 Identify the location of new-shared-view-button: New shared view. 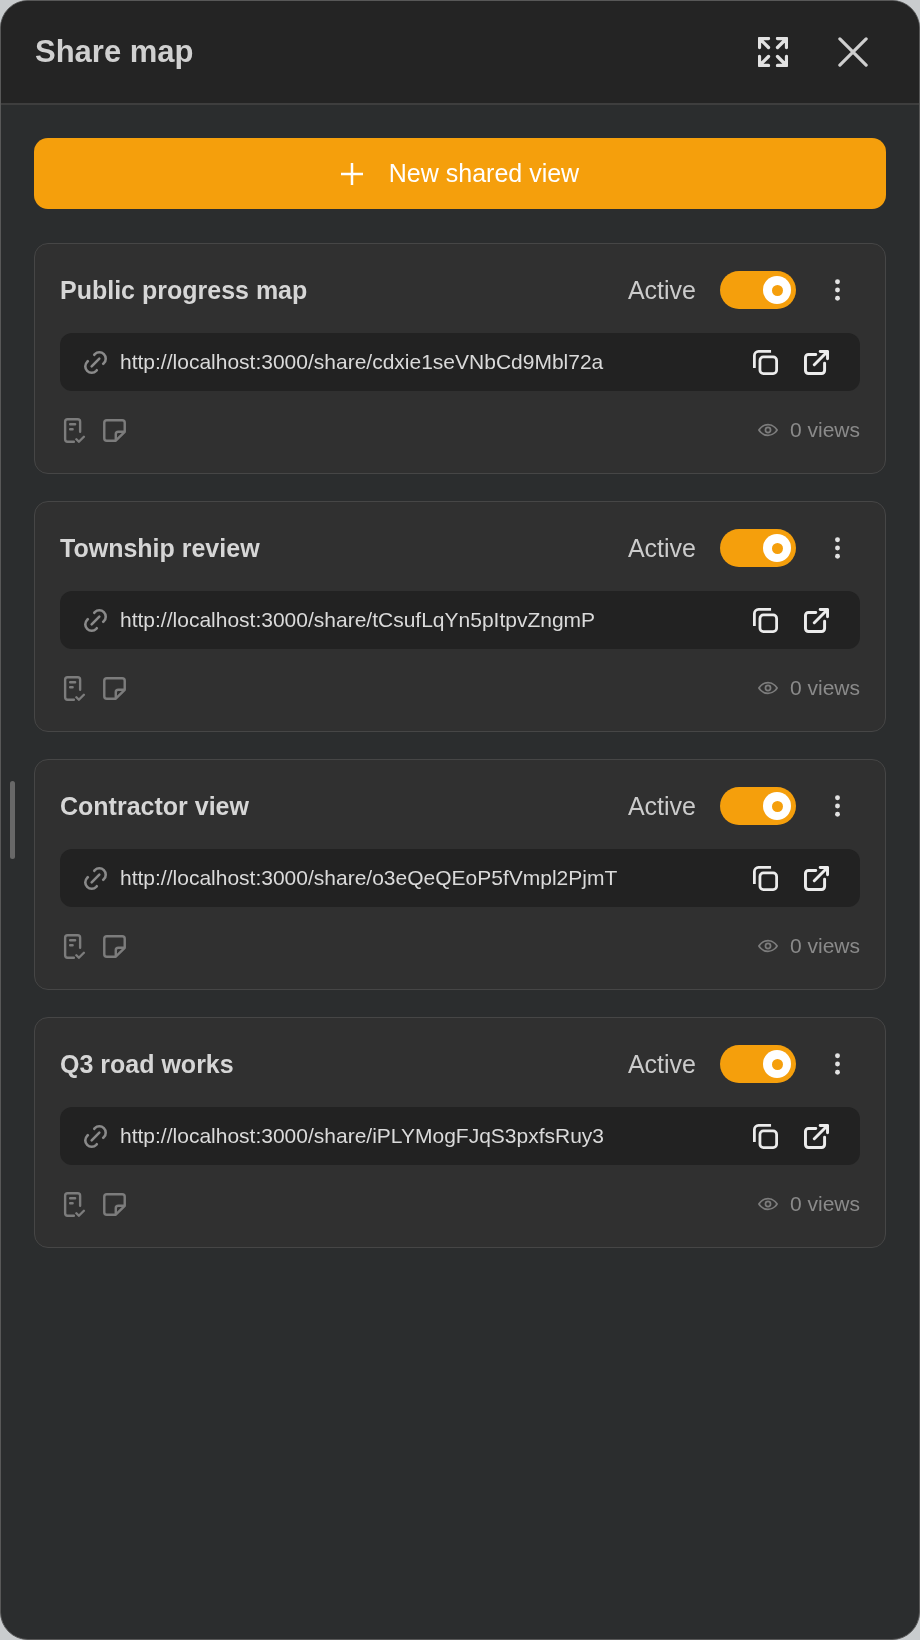
(460, 173).